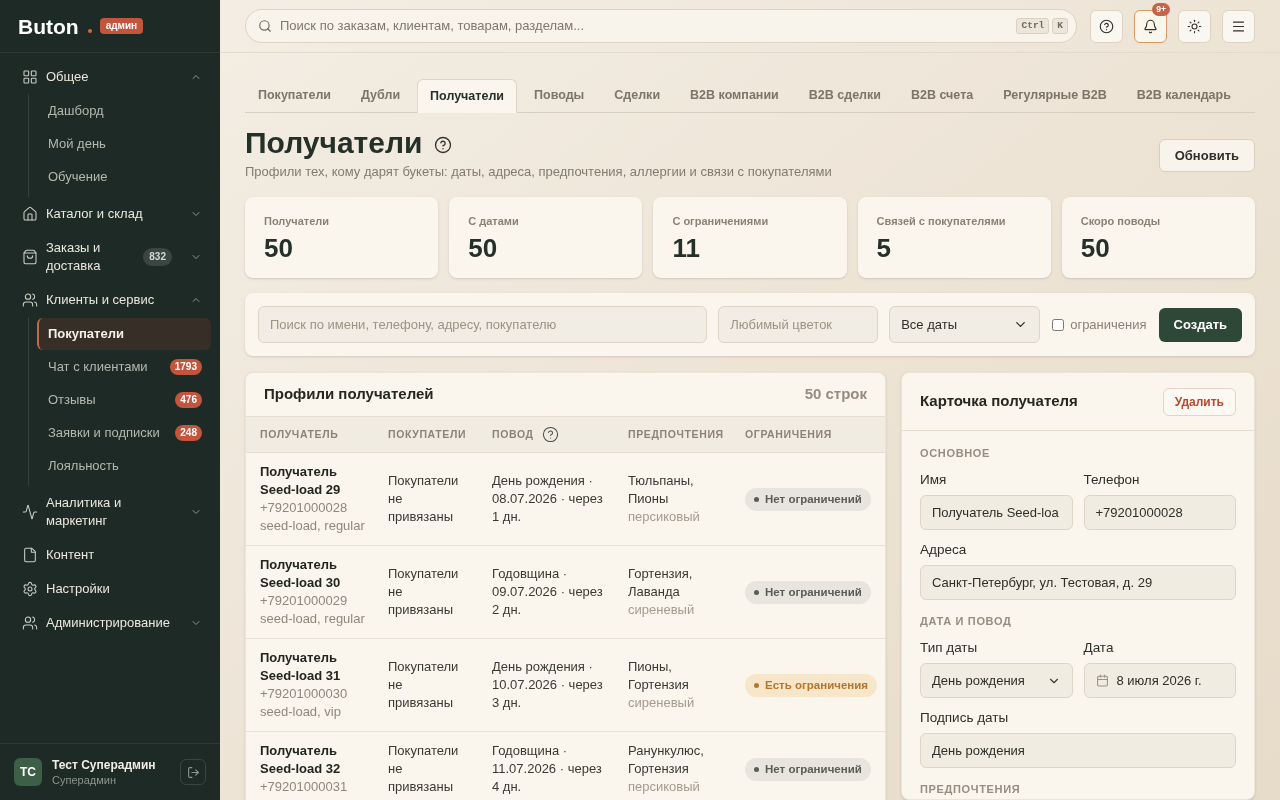  I want to click on column-header: ПОКУПАТЕЛИ, so click(427, 434).